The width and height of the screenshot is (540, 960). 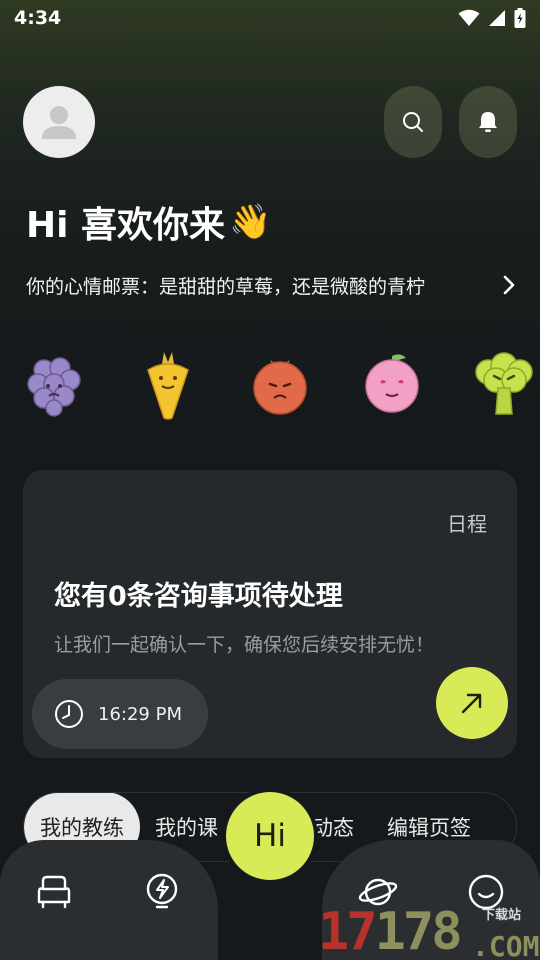 I want to click on card-title: 您有0条咨询事项待处理, so click(x=198, y=596).